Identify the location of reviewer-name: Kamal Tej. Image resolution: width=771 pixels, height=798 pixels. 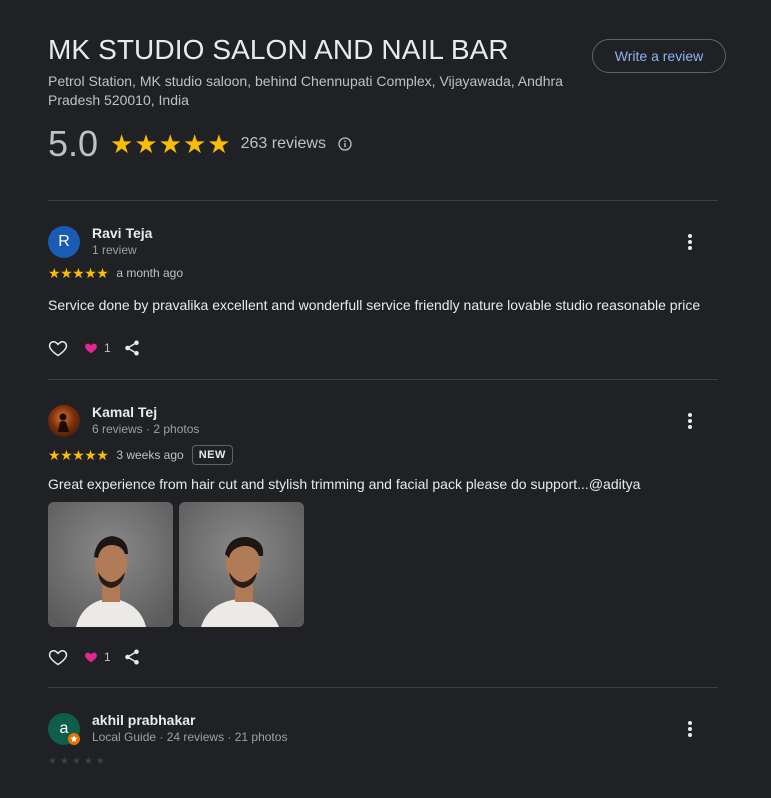
(124, 412).